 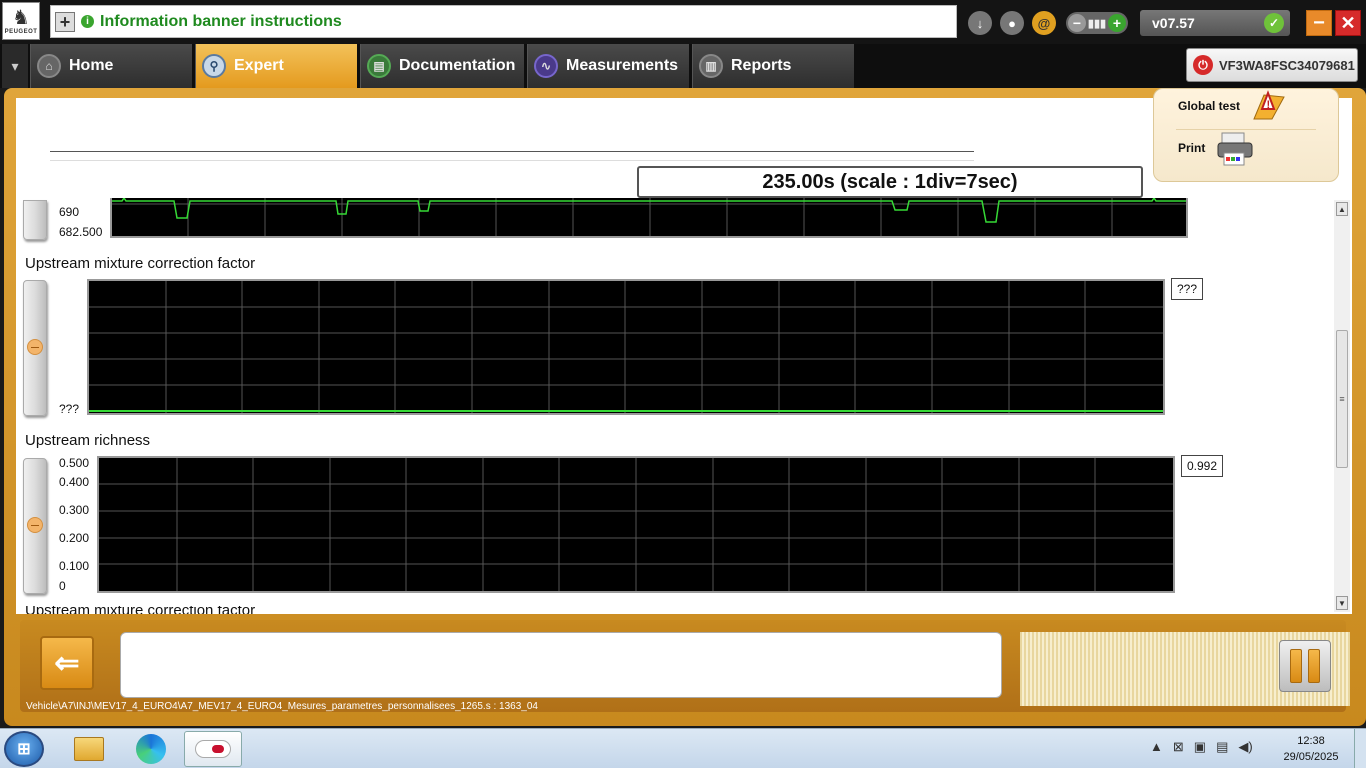 What do you see at coordinates (1173, 23) in the screenshot?
I see `version-text: v07.57` at bounding box center [1173, 23].